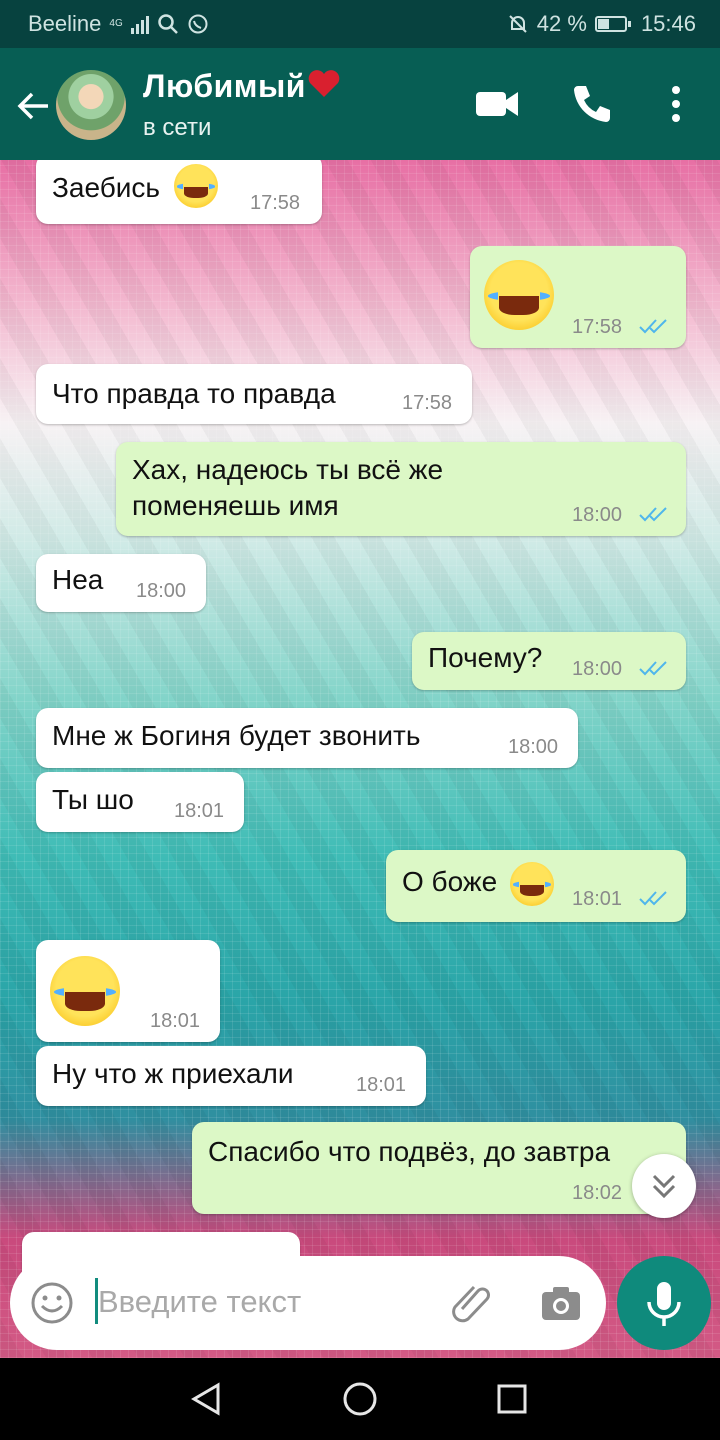 This screenshot has width=720, height=1440. I want to click on message-text: Ты шо, so click(93, 799).